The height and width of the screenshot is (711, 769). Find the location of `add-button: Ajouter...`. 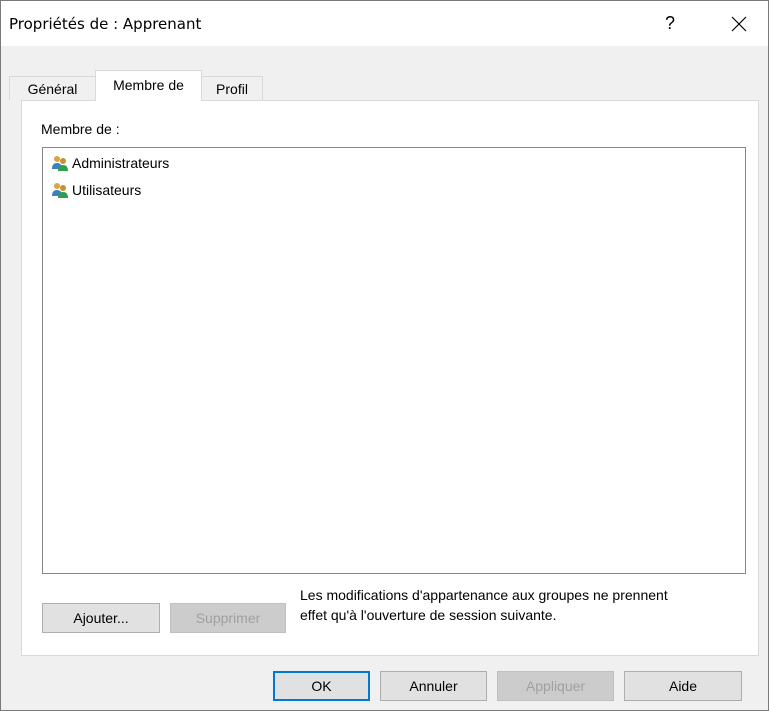

add-button: Ajouter... is located at coordinates (101, 618).